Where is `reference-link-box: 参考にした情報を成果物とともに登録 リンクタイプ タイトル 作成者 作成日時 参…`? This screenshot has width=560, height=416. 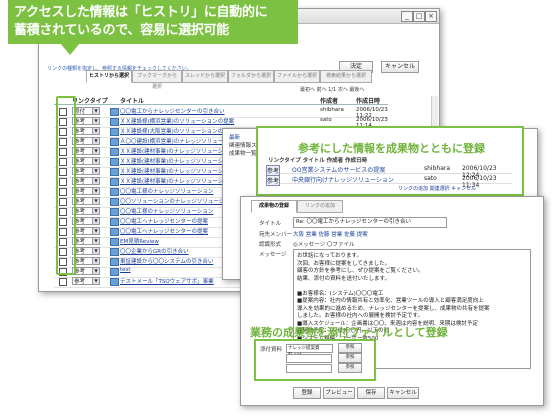
reference-link-box: 参考にした情報を成果物とともに登録 リンクタイプ タイトル 作成者 作成日時 参… is located at coordinates (390, 161).